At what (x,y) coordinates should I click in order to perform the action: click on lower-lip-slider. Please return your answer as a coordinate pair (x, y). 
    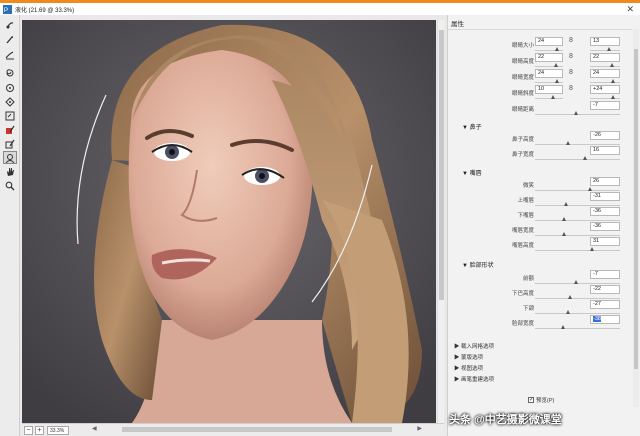
    Looking at the image, I should click on (577, 219).